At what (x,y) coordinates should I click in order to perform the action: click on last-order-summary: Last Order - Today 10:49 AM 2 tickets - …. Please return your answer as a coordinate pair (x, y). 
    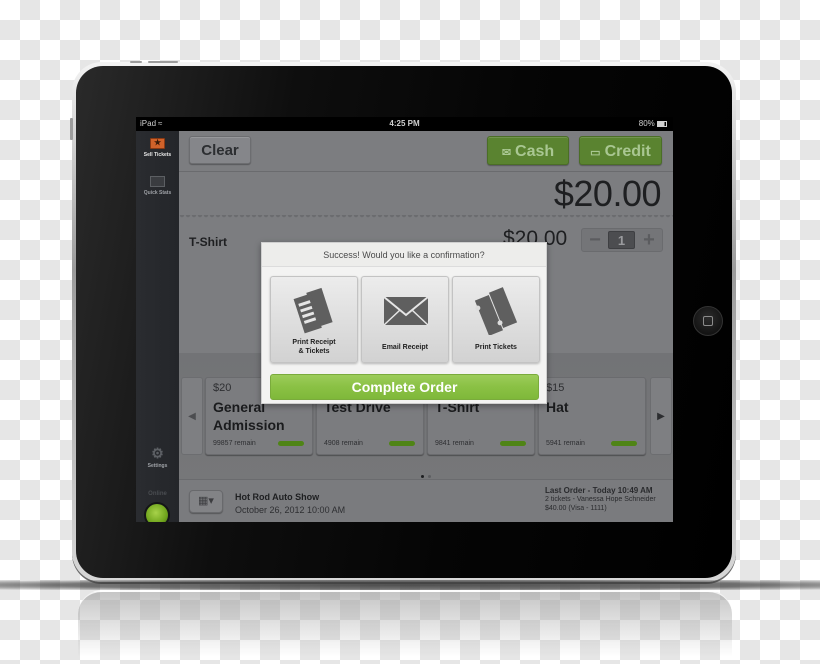
    Looking at the image, I should click on (600, 499).